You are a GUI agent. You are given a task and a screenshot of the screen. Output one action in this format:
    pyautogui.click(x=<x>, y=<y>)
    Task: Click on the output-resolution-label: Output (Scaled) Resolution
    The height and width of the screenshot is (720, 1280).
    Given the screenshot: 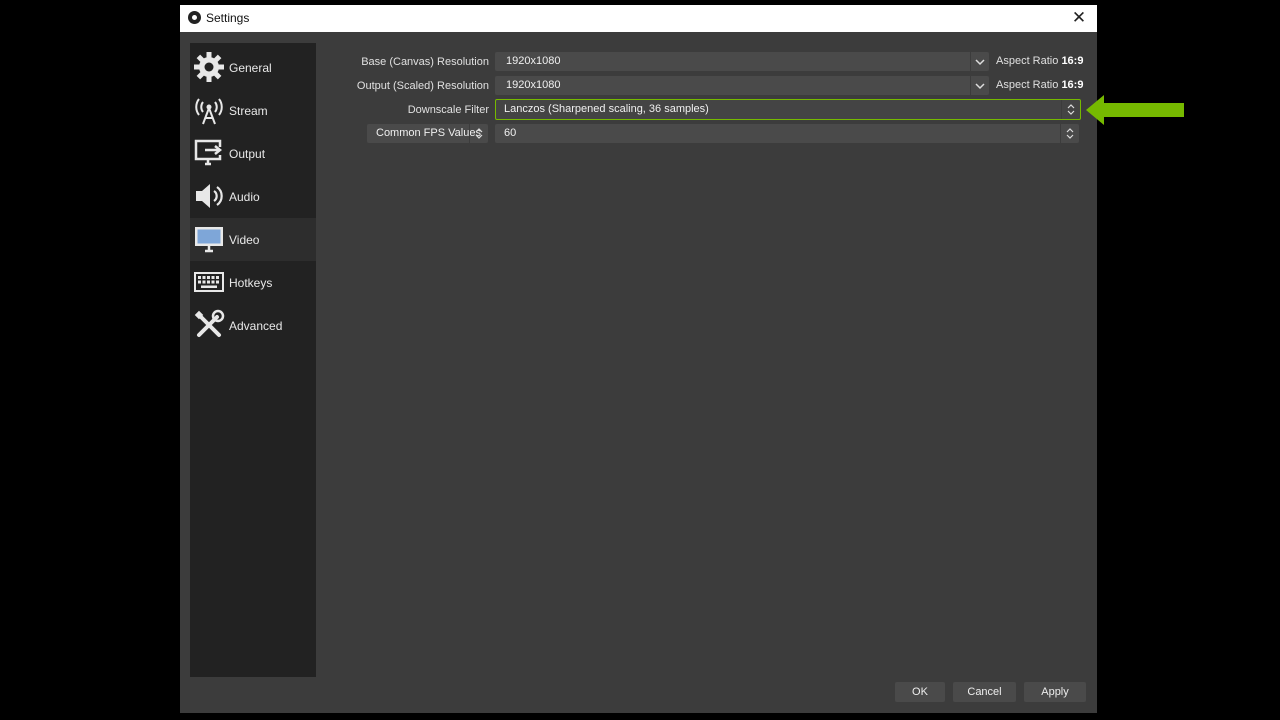 What is the action you would take?
    pyautogui.click(x=422, y=86)
    